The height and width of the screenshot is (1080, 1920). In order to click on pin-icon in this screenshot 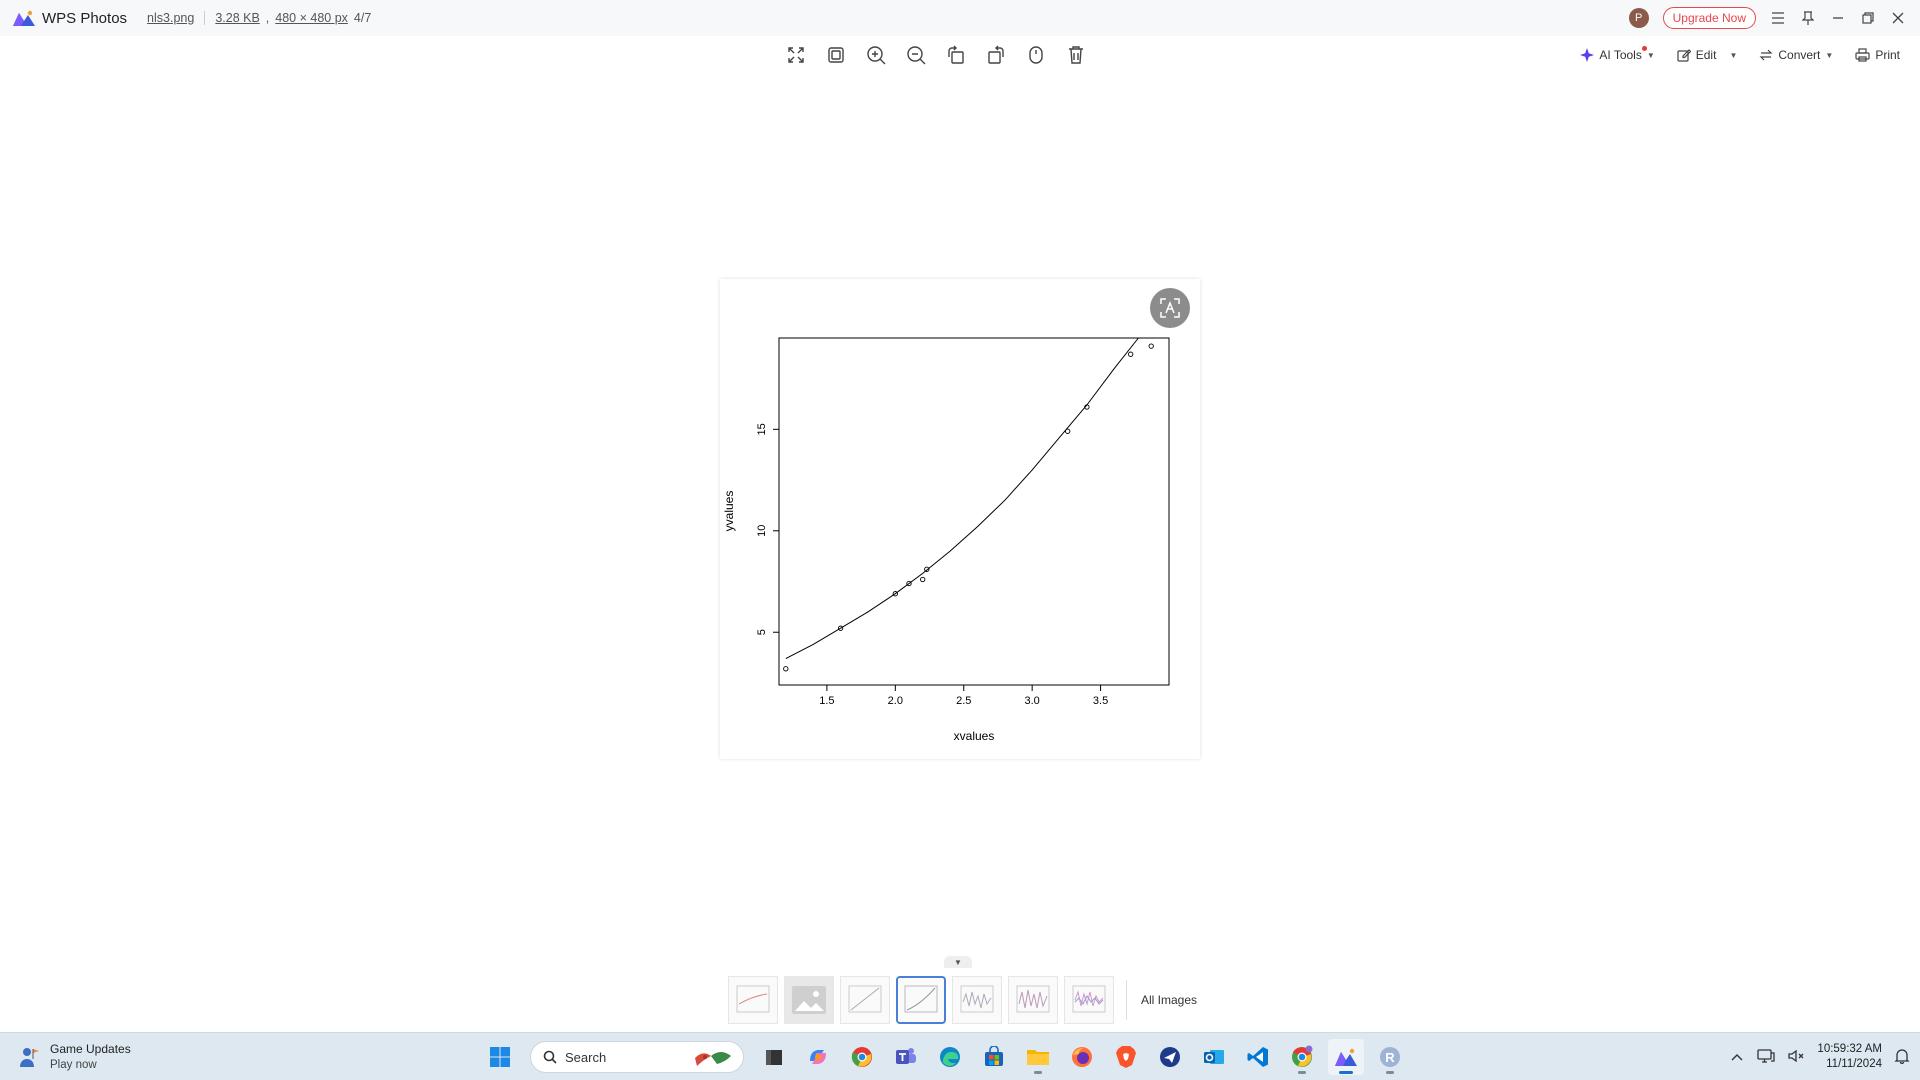, I will do `click(1808, 18)`.